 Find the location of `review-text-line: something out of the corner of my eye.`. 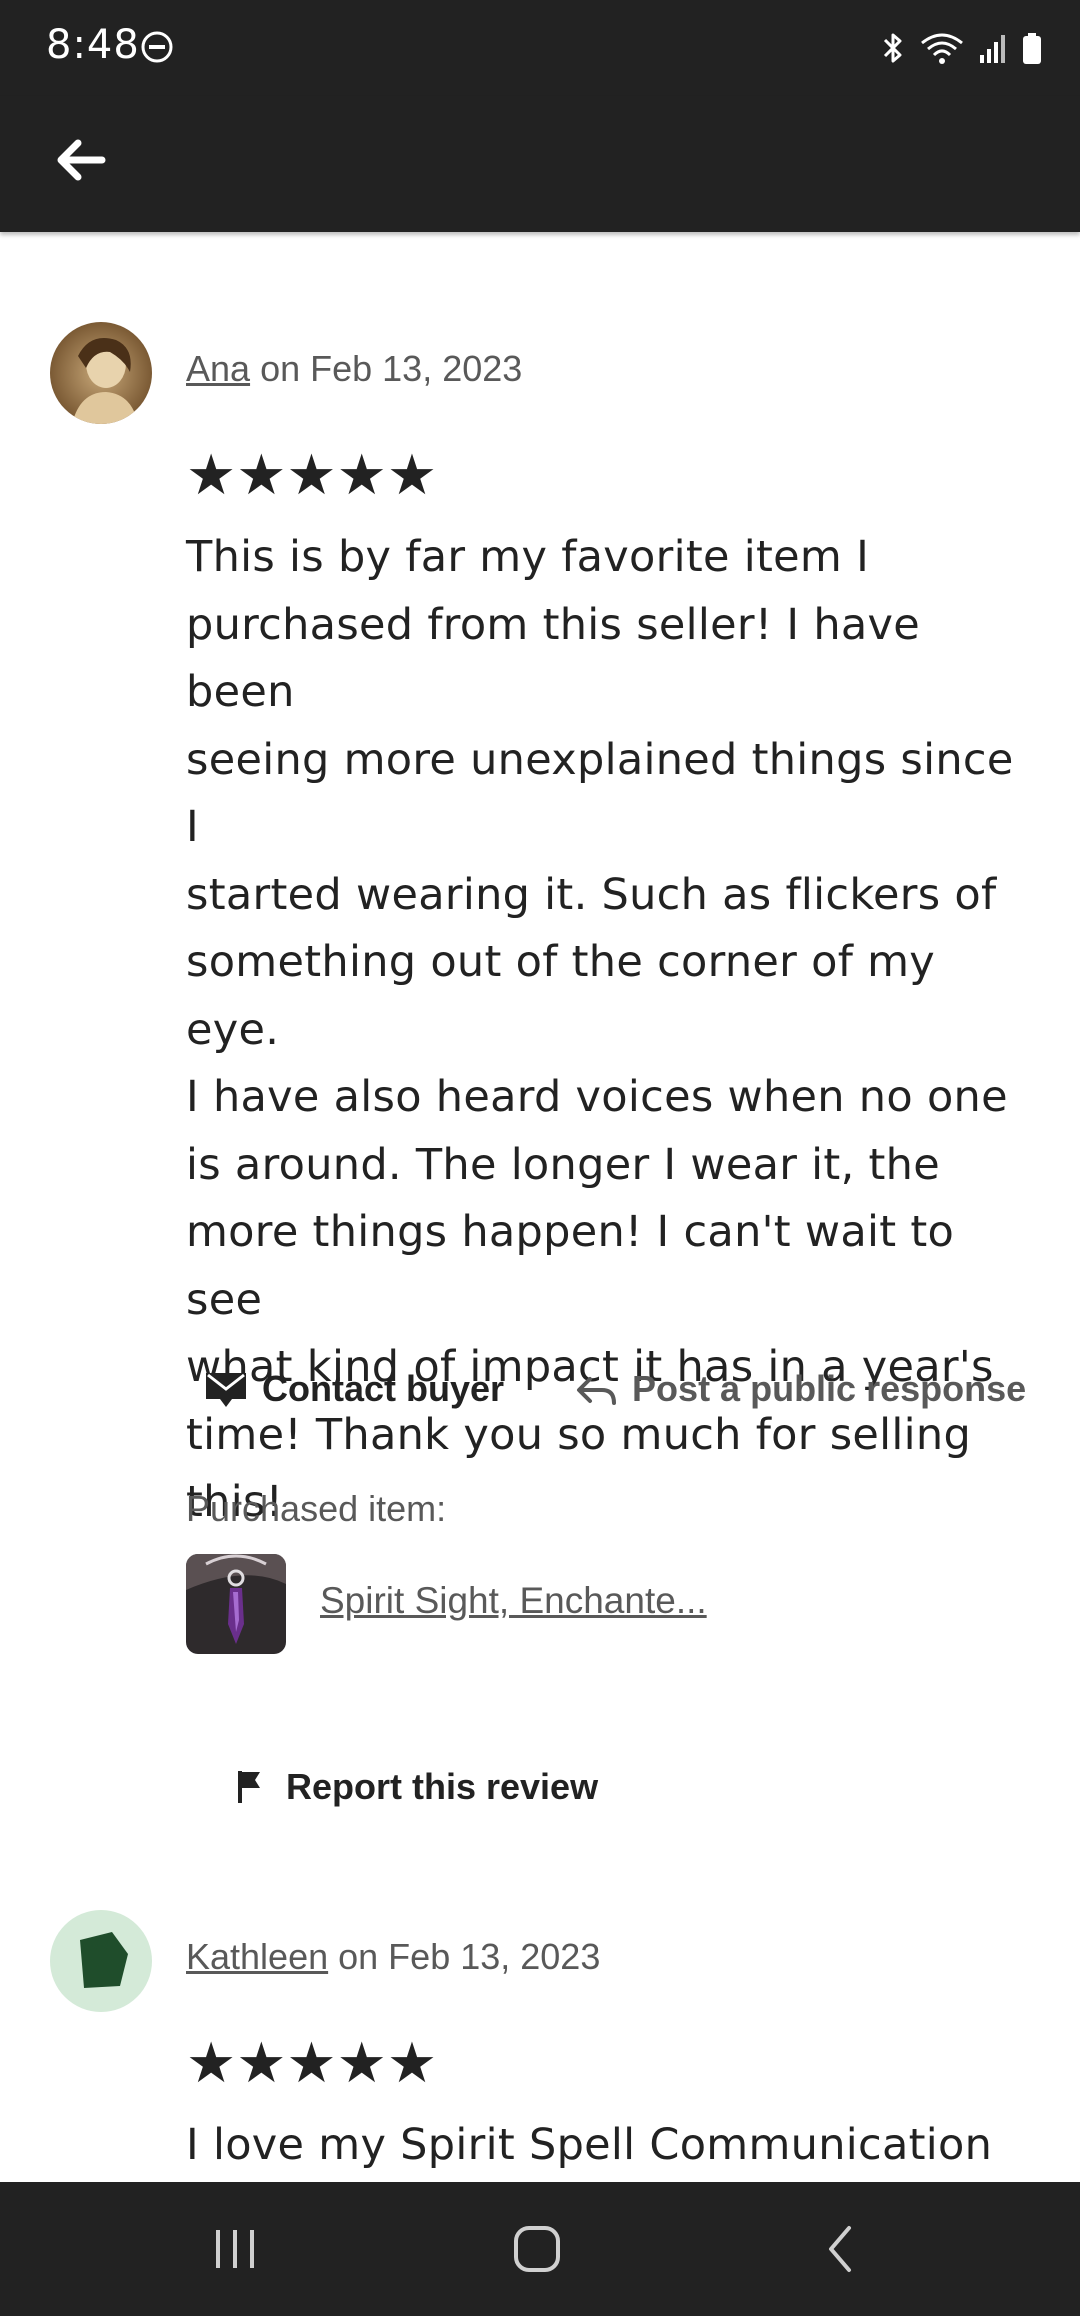

review-text-line: something out of the corner of my eye. is located at coordinates (561, 996).